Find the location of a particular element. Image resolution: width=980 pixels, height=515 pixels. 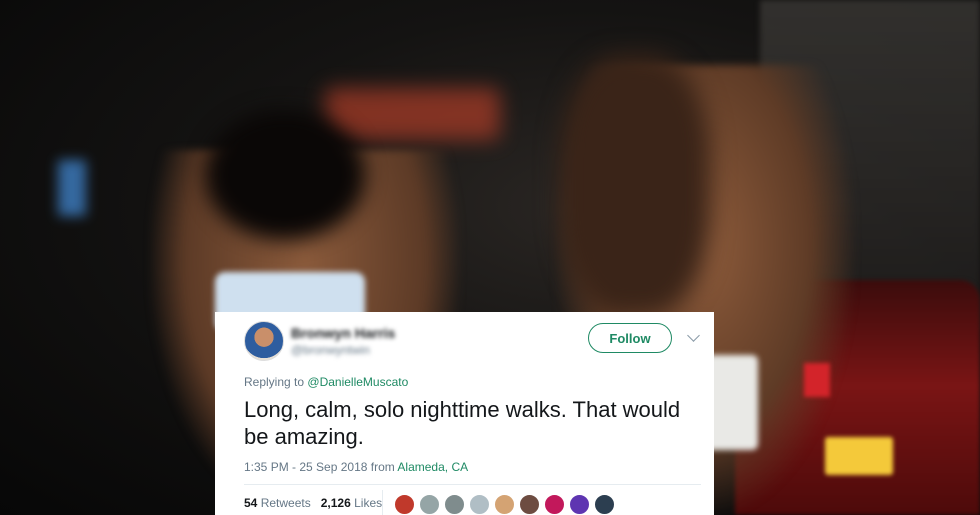

tweet-stats: 54 Retweets 2,126 Likes is located at coordinates (313, 503).